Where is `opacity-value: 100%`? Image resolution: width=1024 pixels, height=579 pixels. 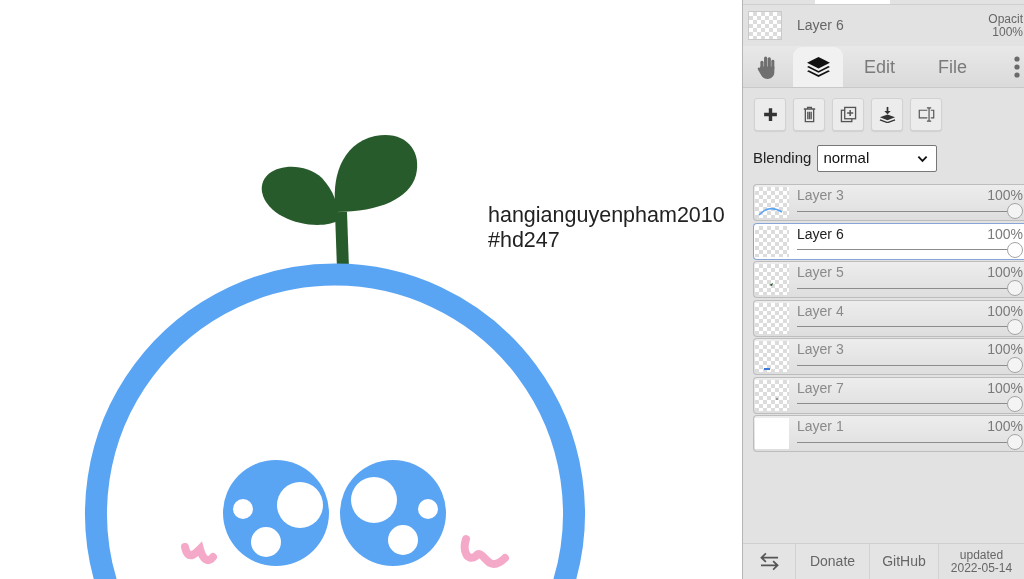
opacity-value: 100% is located at coordinates (1007, 32).